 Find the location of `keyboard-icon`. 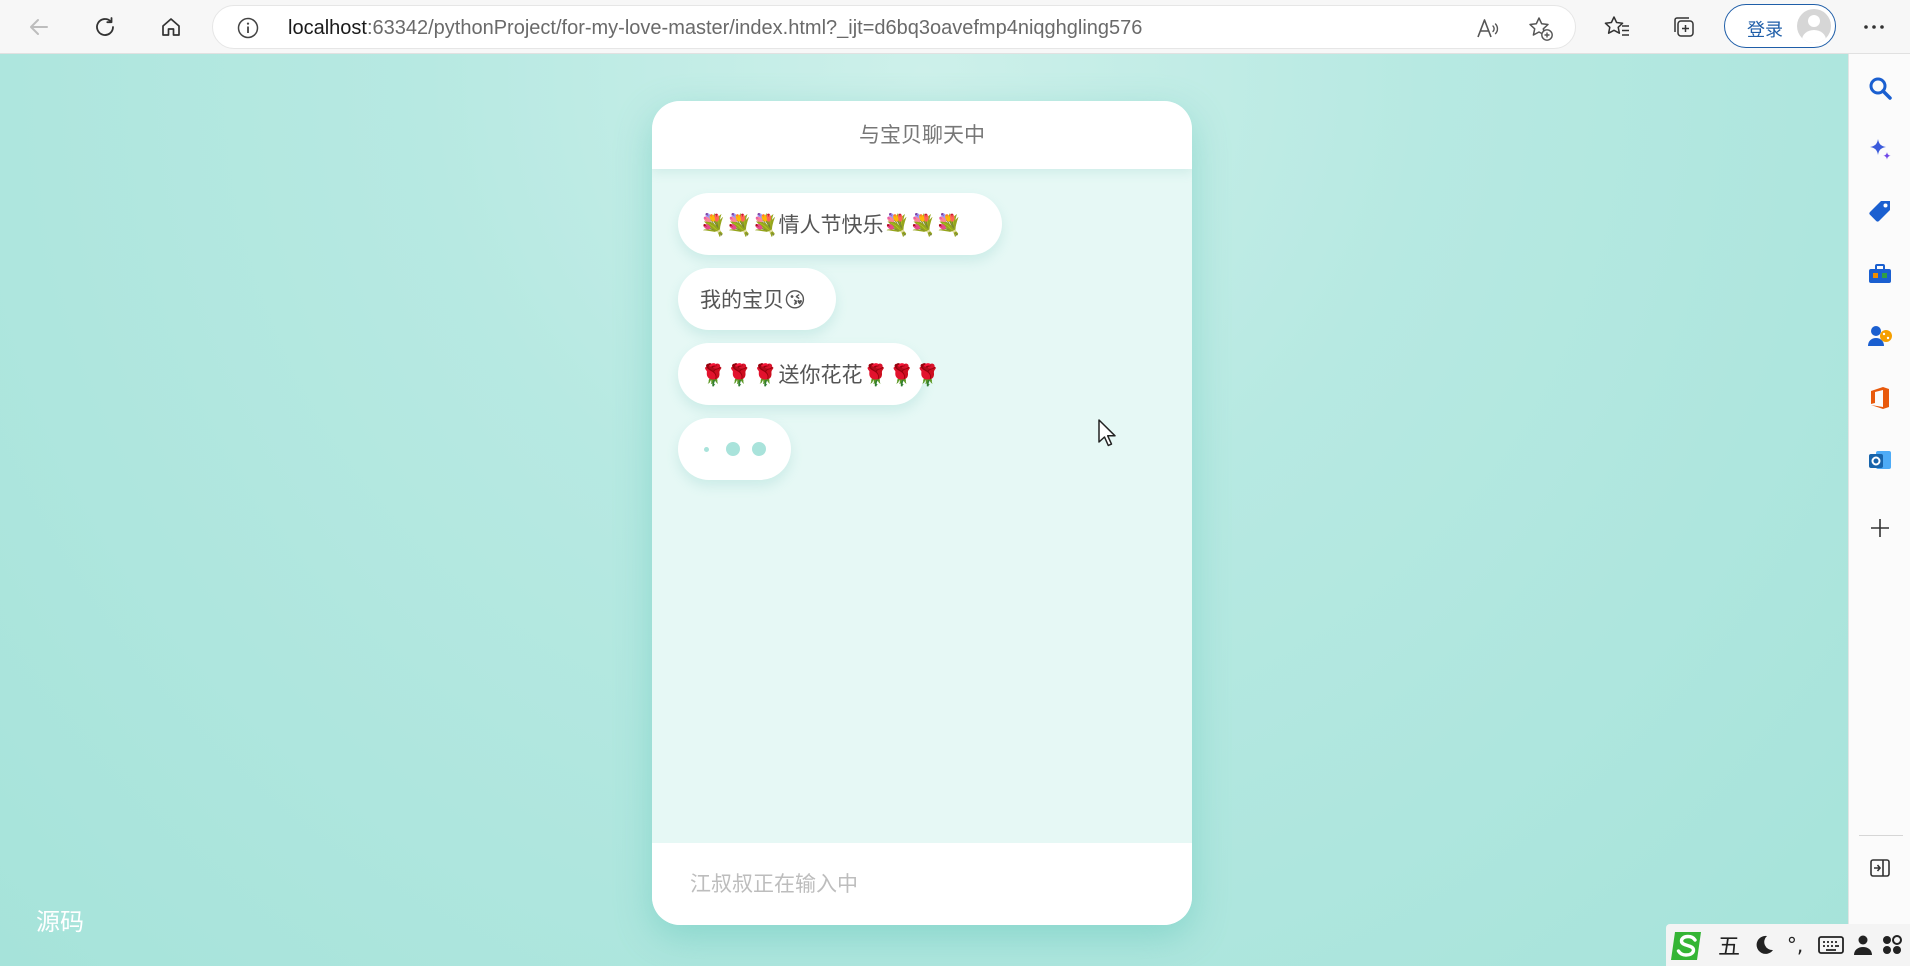

keyboard-icon is located at coordinates (1831, 945).